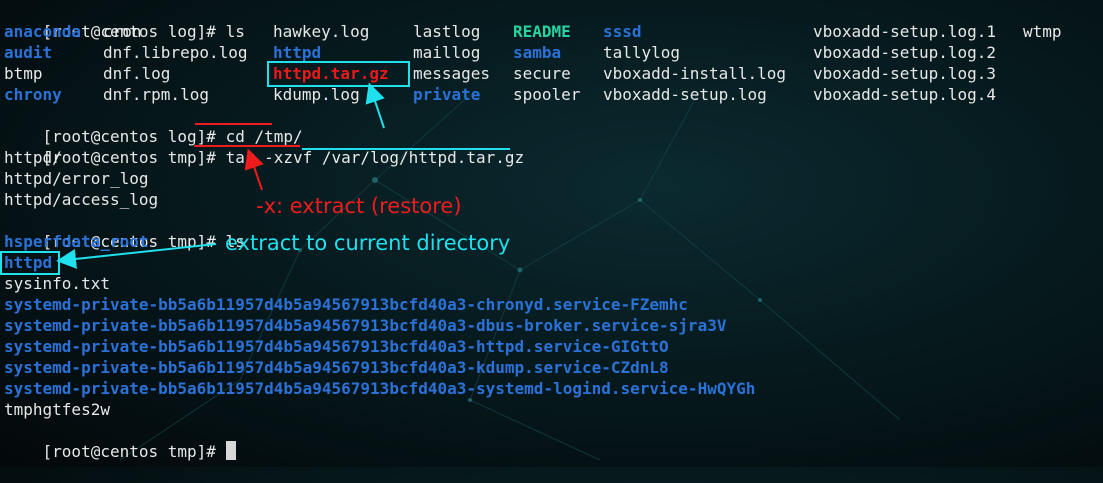  Describe the element at coordinates (452, 73) in the screenshot. I see `ls-entry: messages` at that location.